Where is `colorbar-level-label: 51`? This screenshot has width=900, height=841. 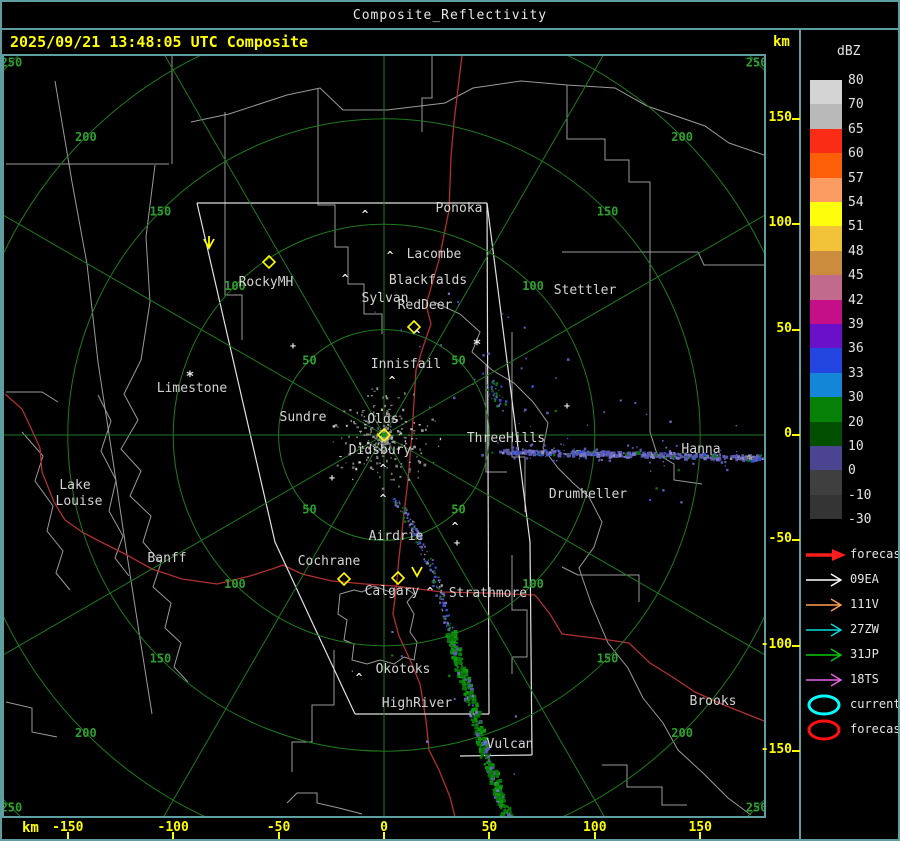
colorbar-level-label: 51 is located at coordinates (856, 227).